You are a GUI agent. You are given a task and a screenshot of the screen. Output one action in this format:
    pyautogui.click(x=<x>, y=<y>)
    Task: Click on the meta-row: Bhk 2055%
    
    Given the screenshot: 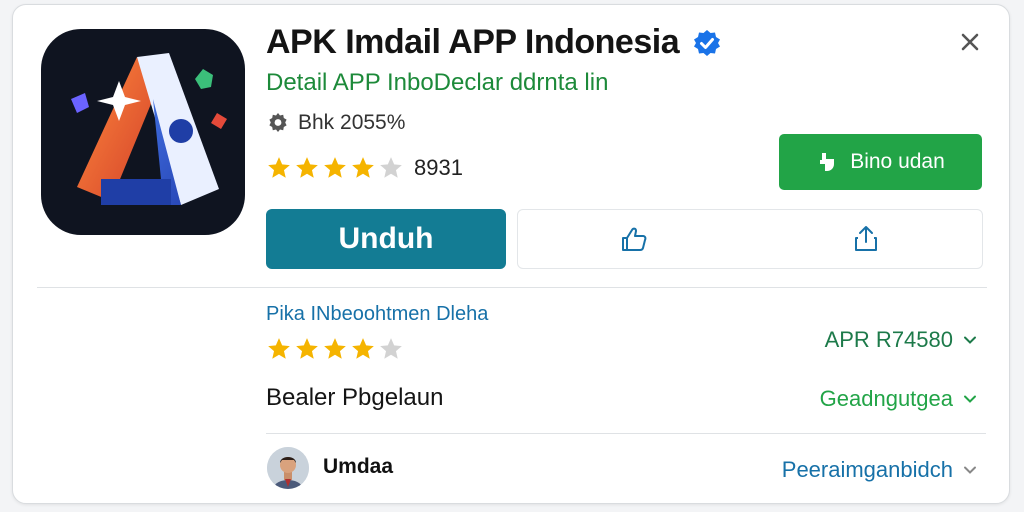 What is the action you would take?
    pyautogui.click(x=335, y=123)
    